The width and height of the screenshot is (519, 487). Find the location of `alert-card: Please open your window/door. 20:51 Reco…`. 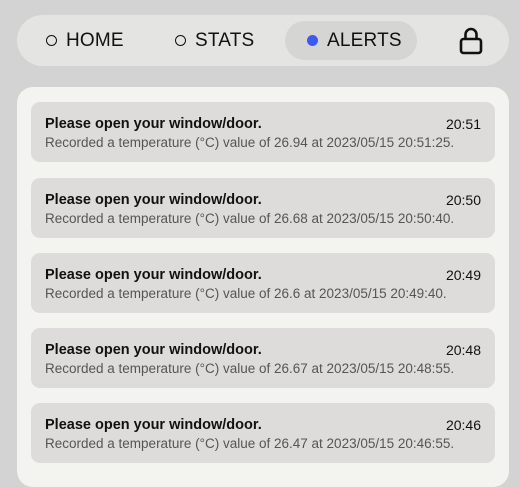

alert-card: Please open your window/door. 20:51 Reco… is located at coordinates (263, 132).